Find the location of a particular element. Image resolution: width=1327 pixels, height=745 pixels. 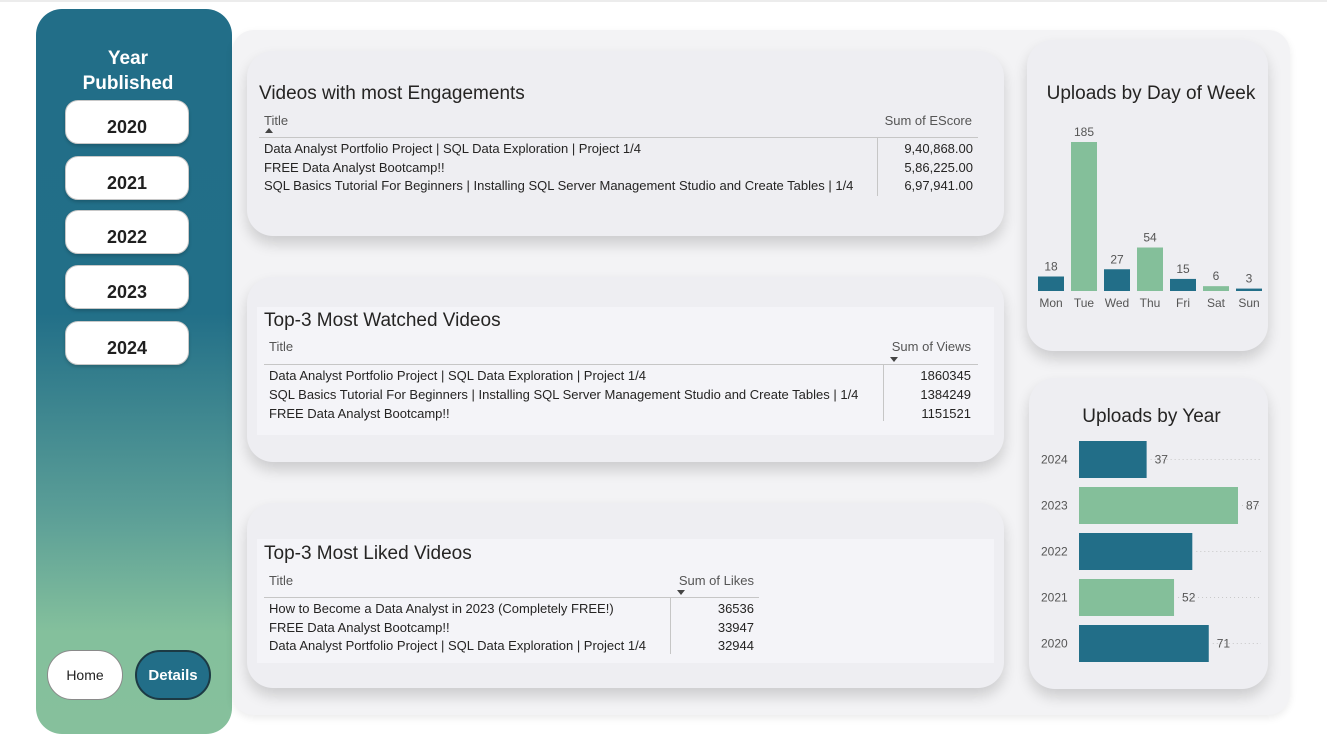

tick-label-sat: Sat is located at coordinates (1216, 303).